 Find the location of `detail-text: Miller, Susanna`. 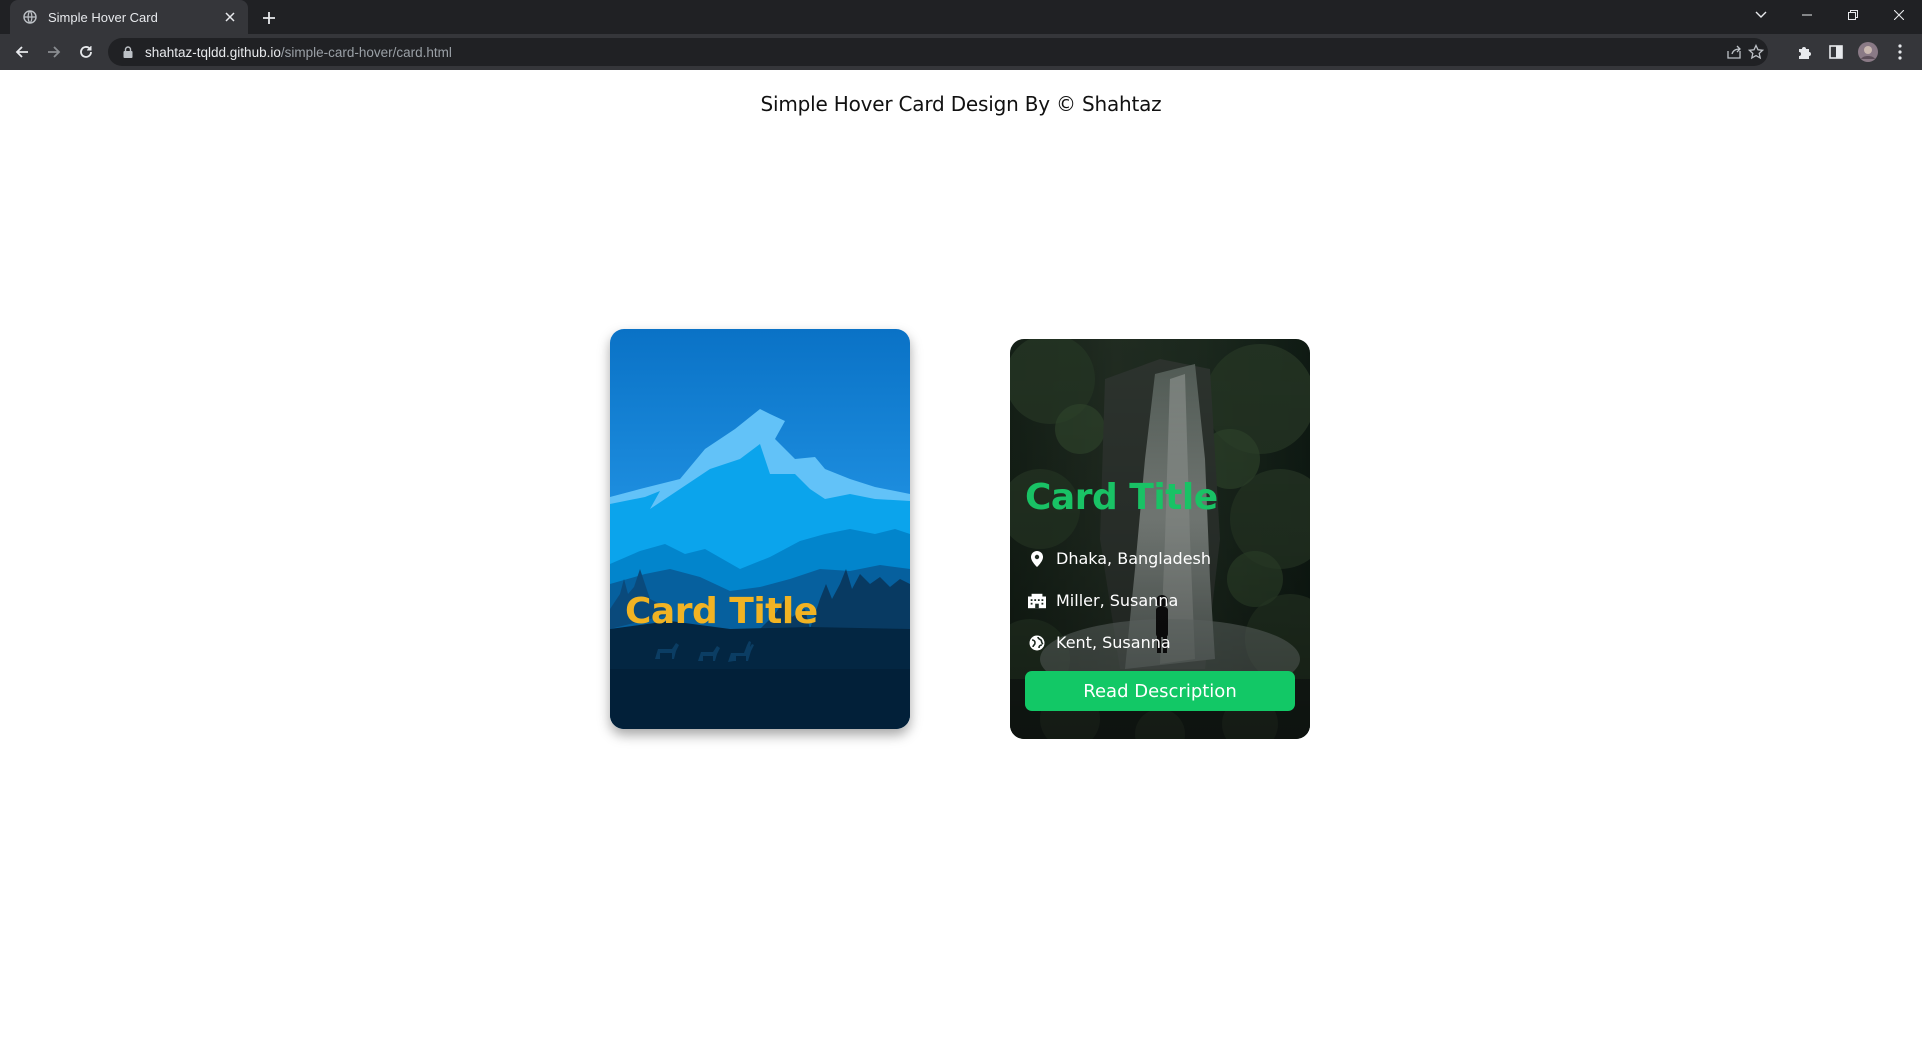

detail-text: Miller, Susanna is located at coordinates (1117, 600).